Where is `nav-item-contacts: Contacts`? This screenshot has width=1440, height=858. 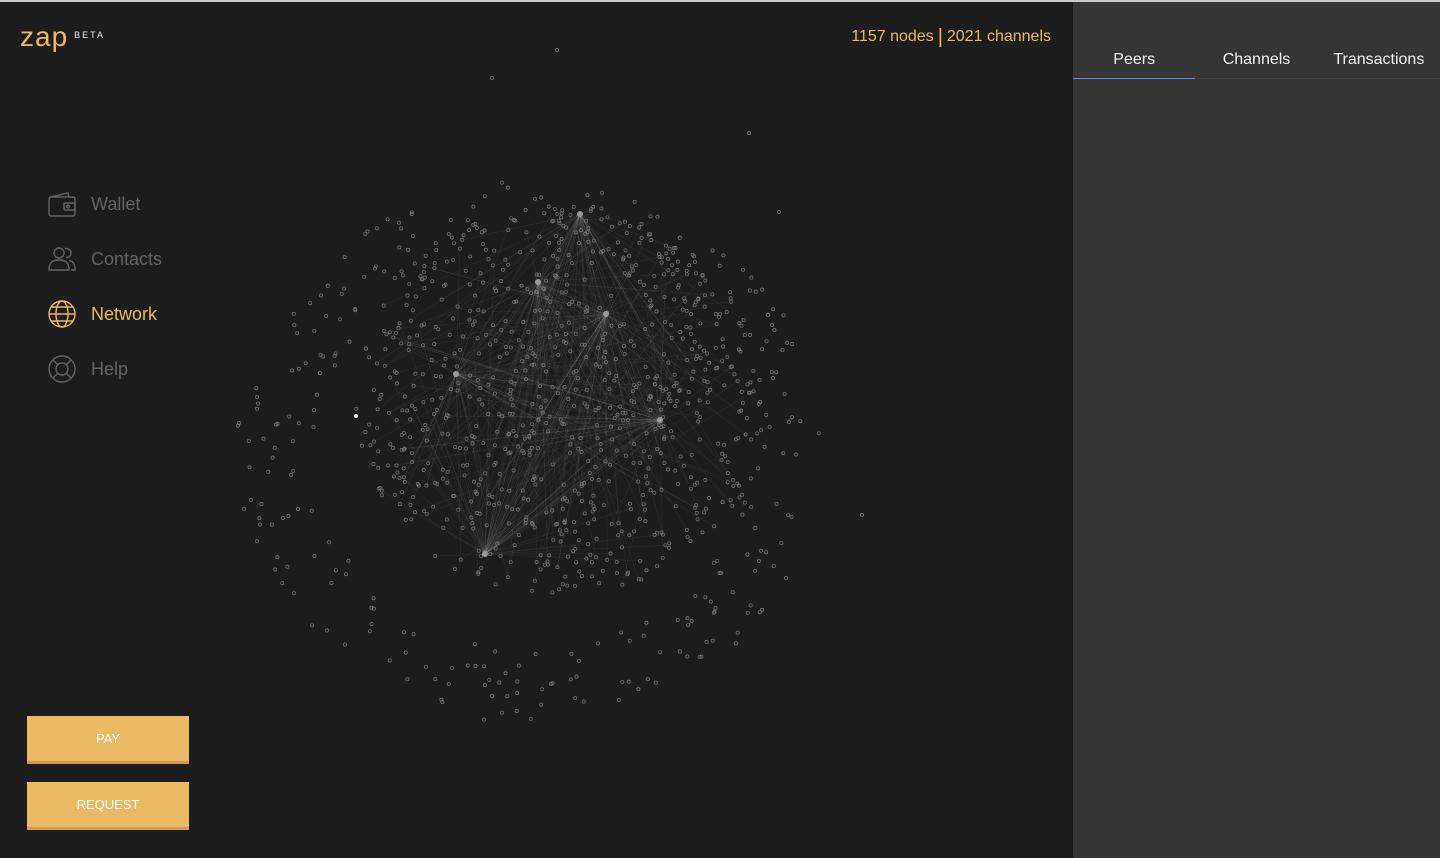 nav-item-contacts: Contacts is located at coordinates (104, 259).